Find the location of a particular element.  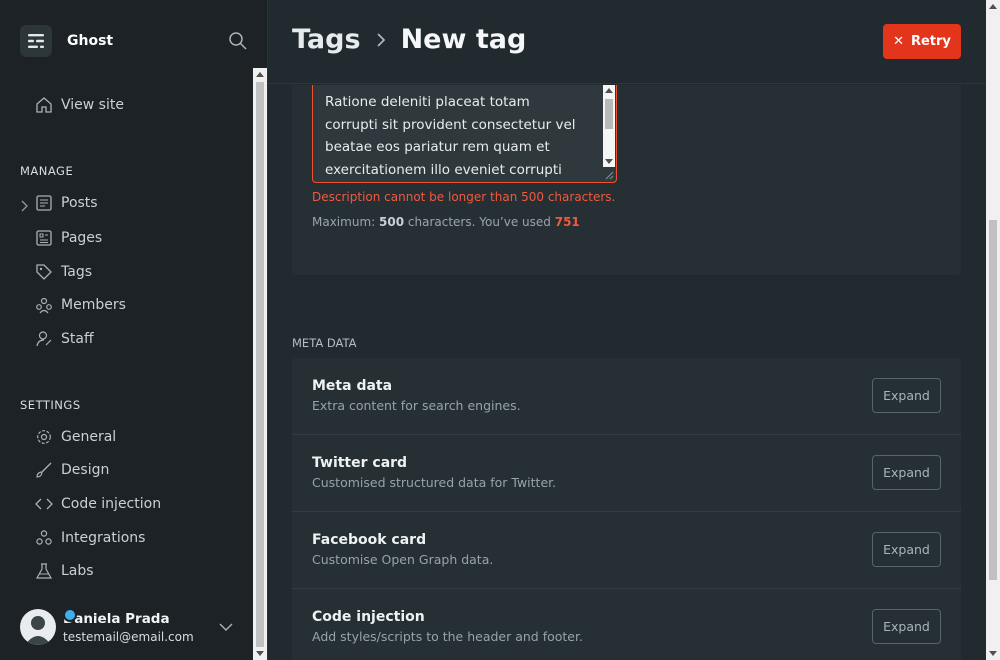

meta-section-heading: META DATA is located at coordinates (324, 343).